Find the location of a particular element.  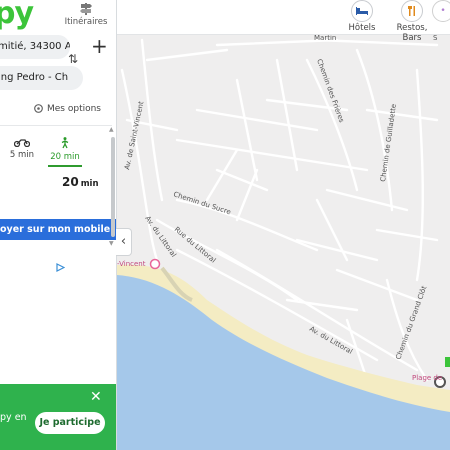

tab-itineraries: Itinéraires is located at coordinates (86, 17).